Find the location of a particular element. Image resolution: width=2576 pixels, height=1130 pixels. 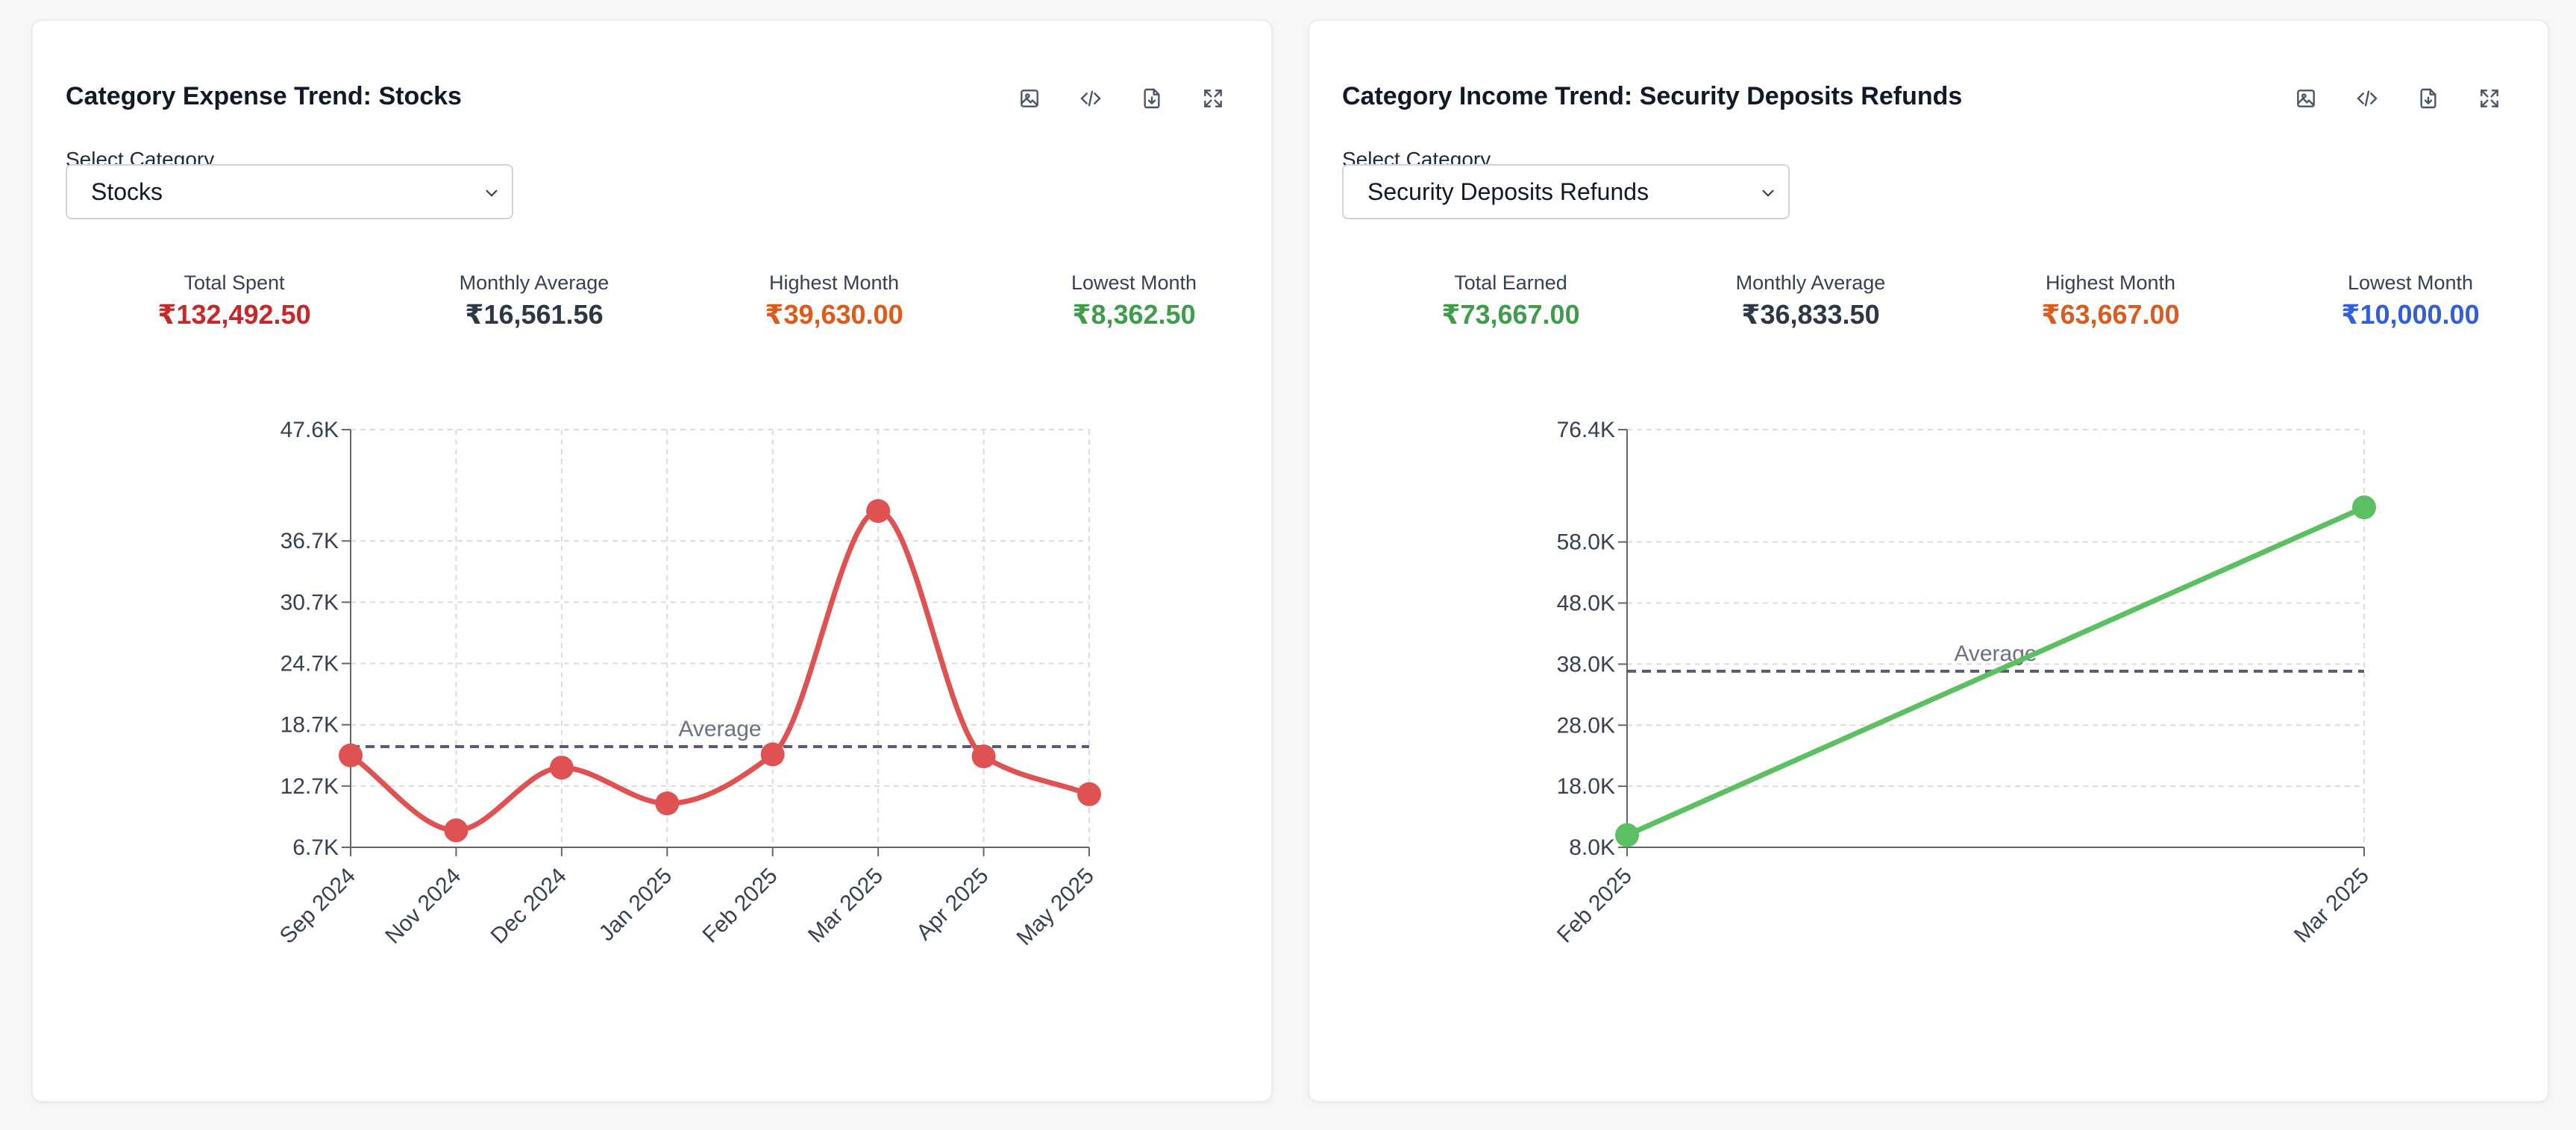

y-tick-label: 18.7K is located at coordinates (310, 725).